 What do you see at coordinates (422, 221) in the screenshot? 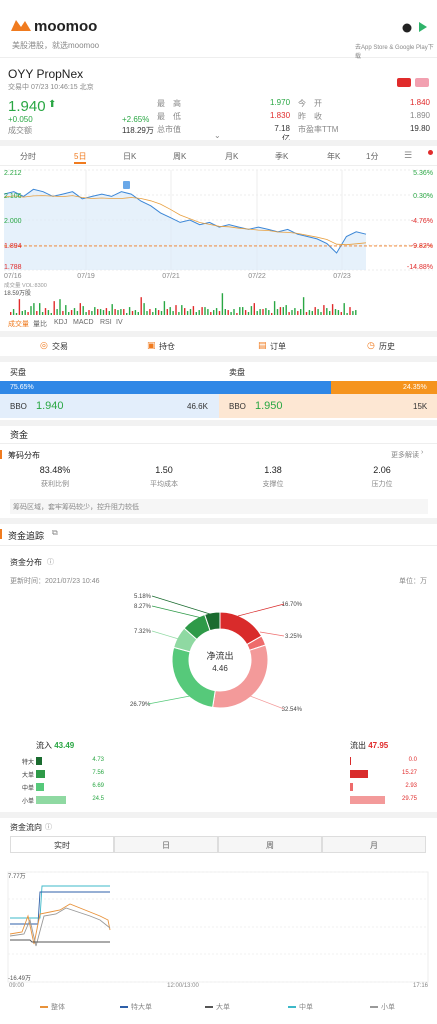
I see `y-tick-right: -4.76%` at bounding box center [422, 221].